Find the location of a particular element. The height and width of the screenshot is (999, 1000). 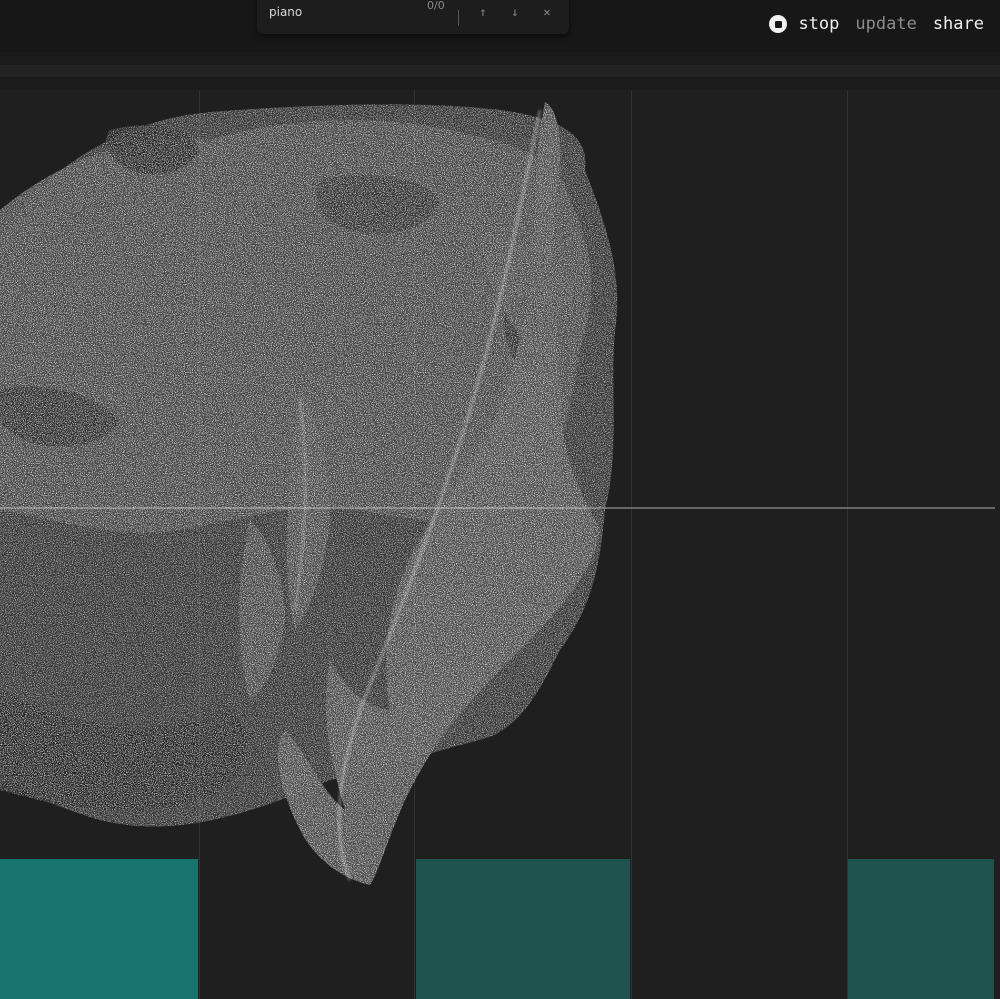

share-button: share is located at coordinates (958, 24).